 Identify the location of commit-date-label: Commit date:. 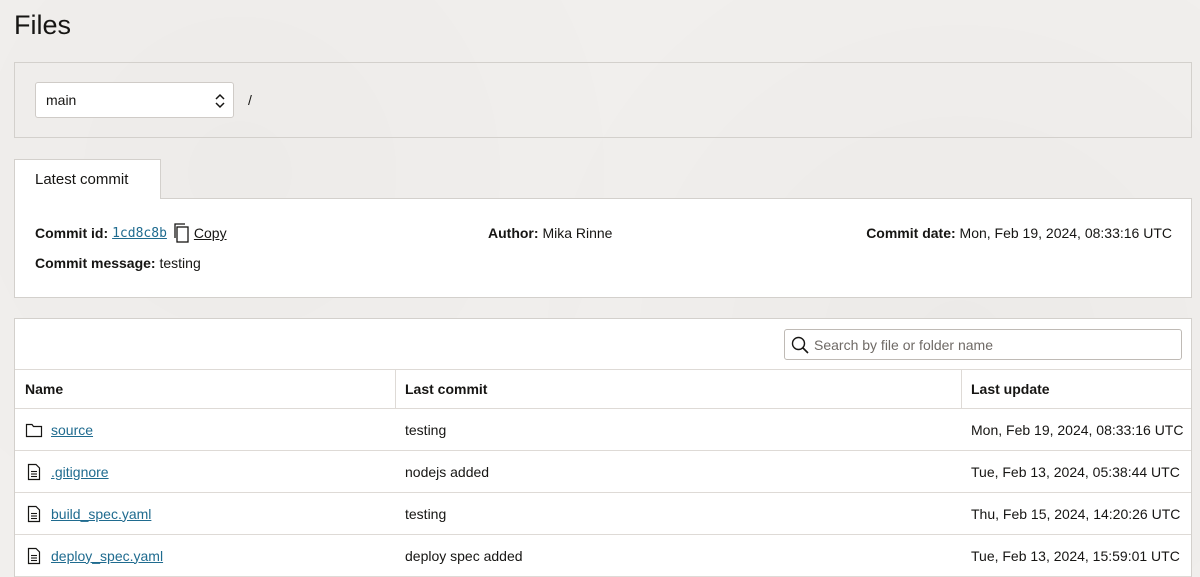
(911, 233).